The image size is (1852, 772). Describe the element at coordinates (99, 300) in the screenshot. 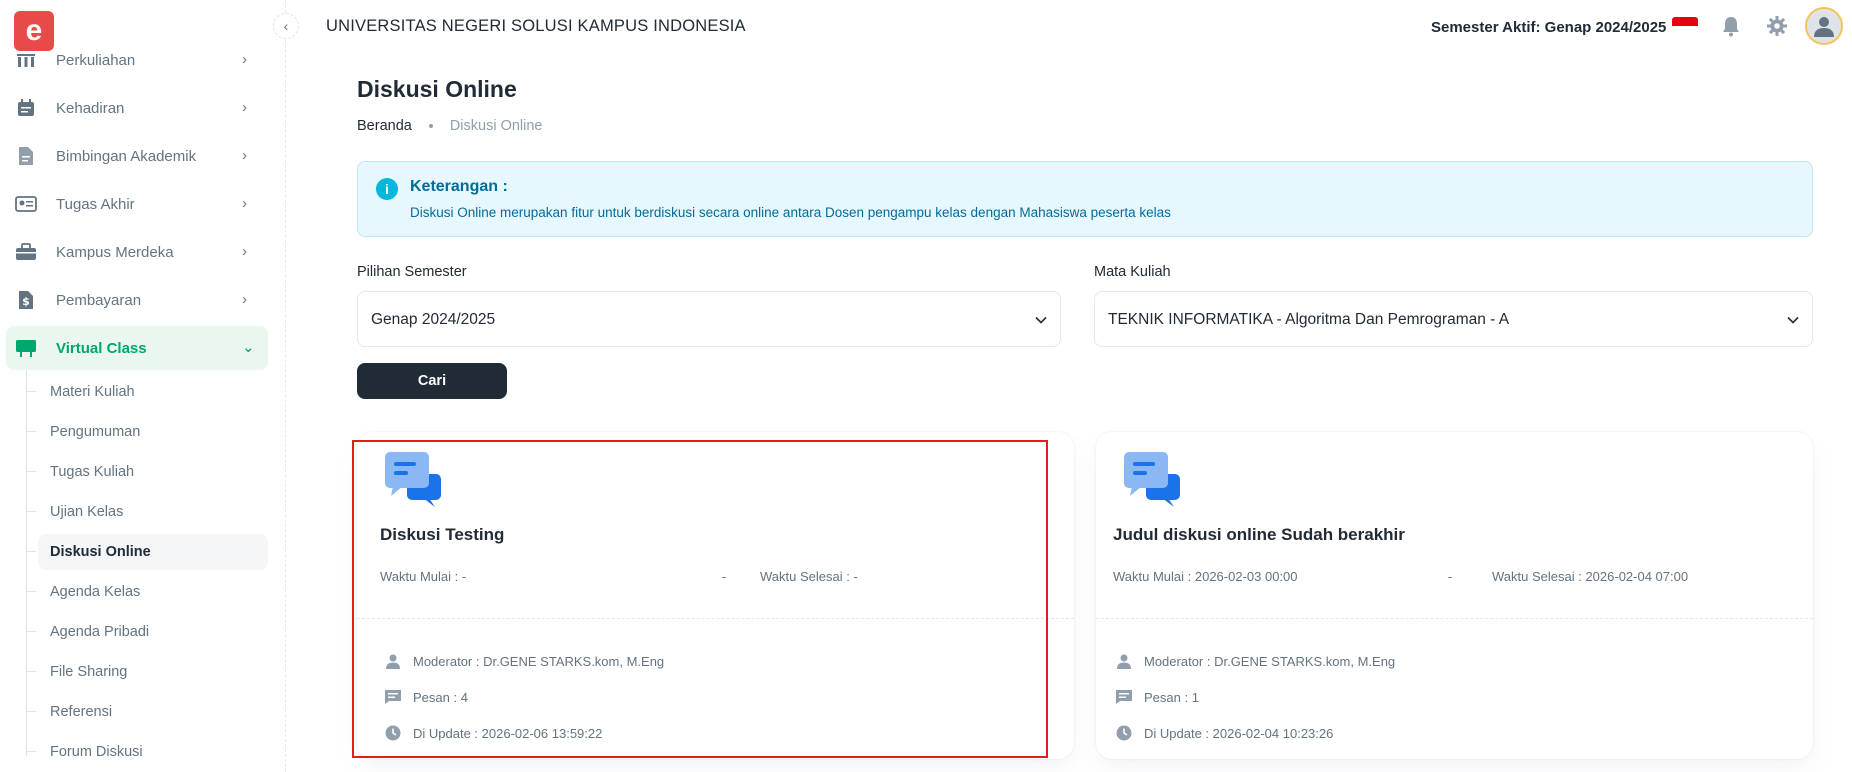

I see `sidebar-item-label: Pembayaran` at that location.